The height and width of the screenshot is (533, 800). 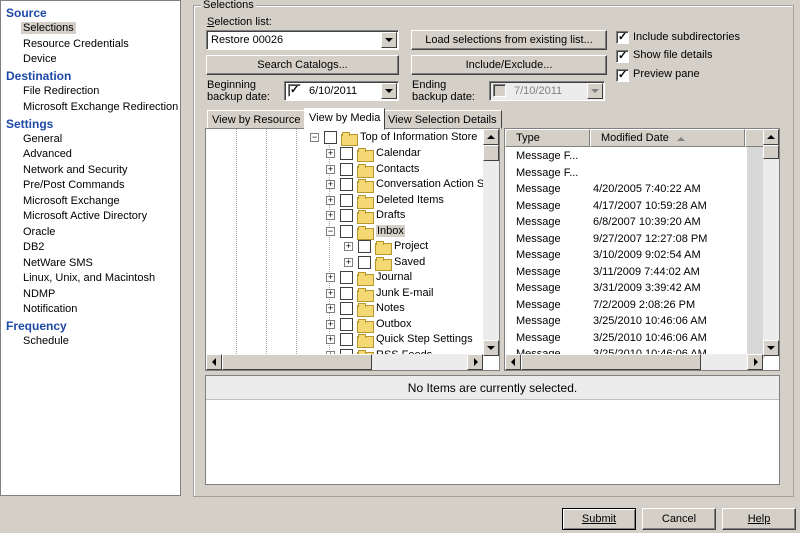 I want to click on preview-pane-checkbox, so click(x=622, y=75).